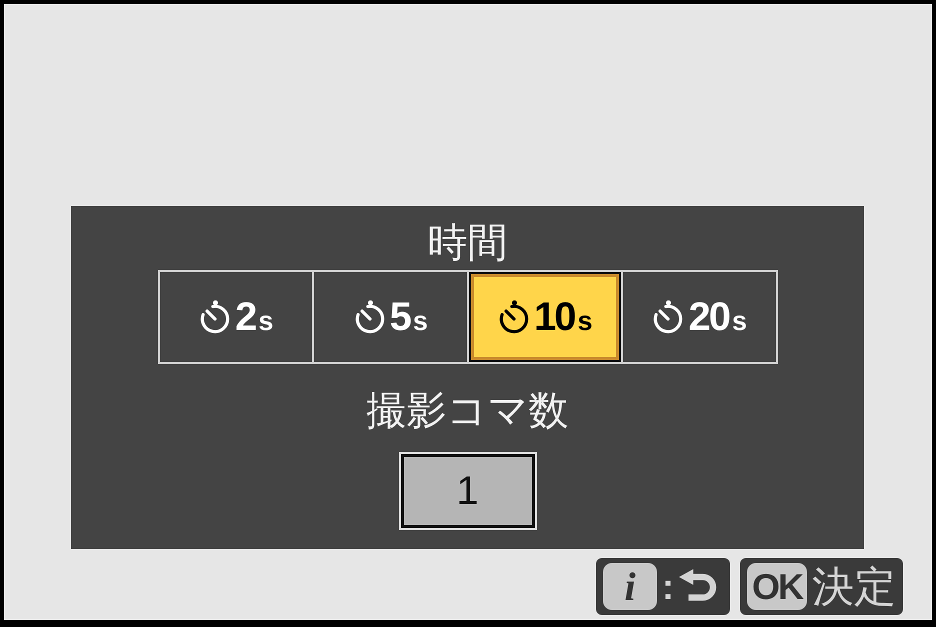 This screenshot has height=627, width=936. Describe the element at coordinates (468, 243) in the screenshot. I see `section-title: 時間` at that location.